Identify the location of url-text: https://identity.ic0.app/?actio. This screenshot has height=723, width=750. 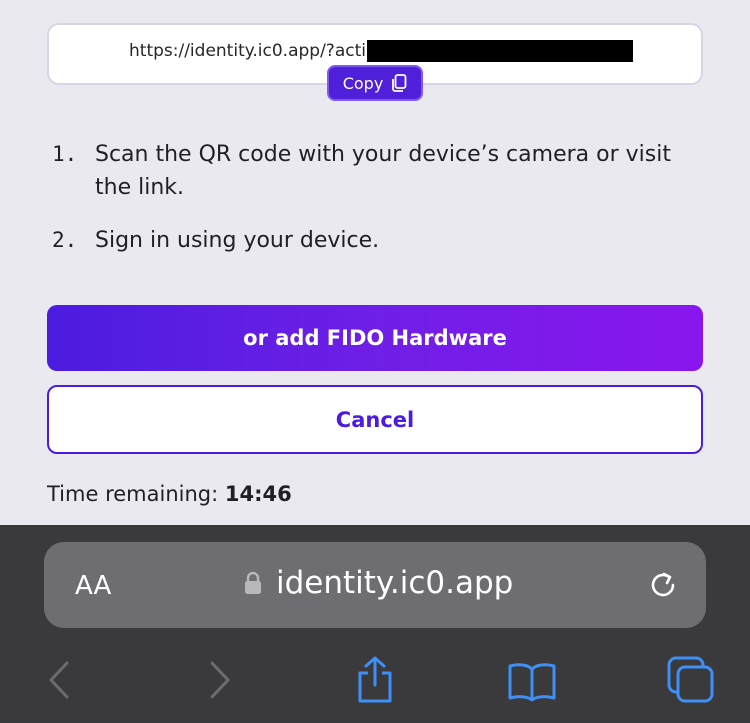
(253, 51).